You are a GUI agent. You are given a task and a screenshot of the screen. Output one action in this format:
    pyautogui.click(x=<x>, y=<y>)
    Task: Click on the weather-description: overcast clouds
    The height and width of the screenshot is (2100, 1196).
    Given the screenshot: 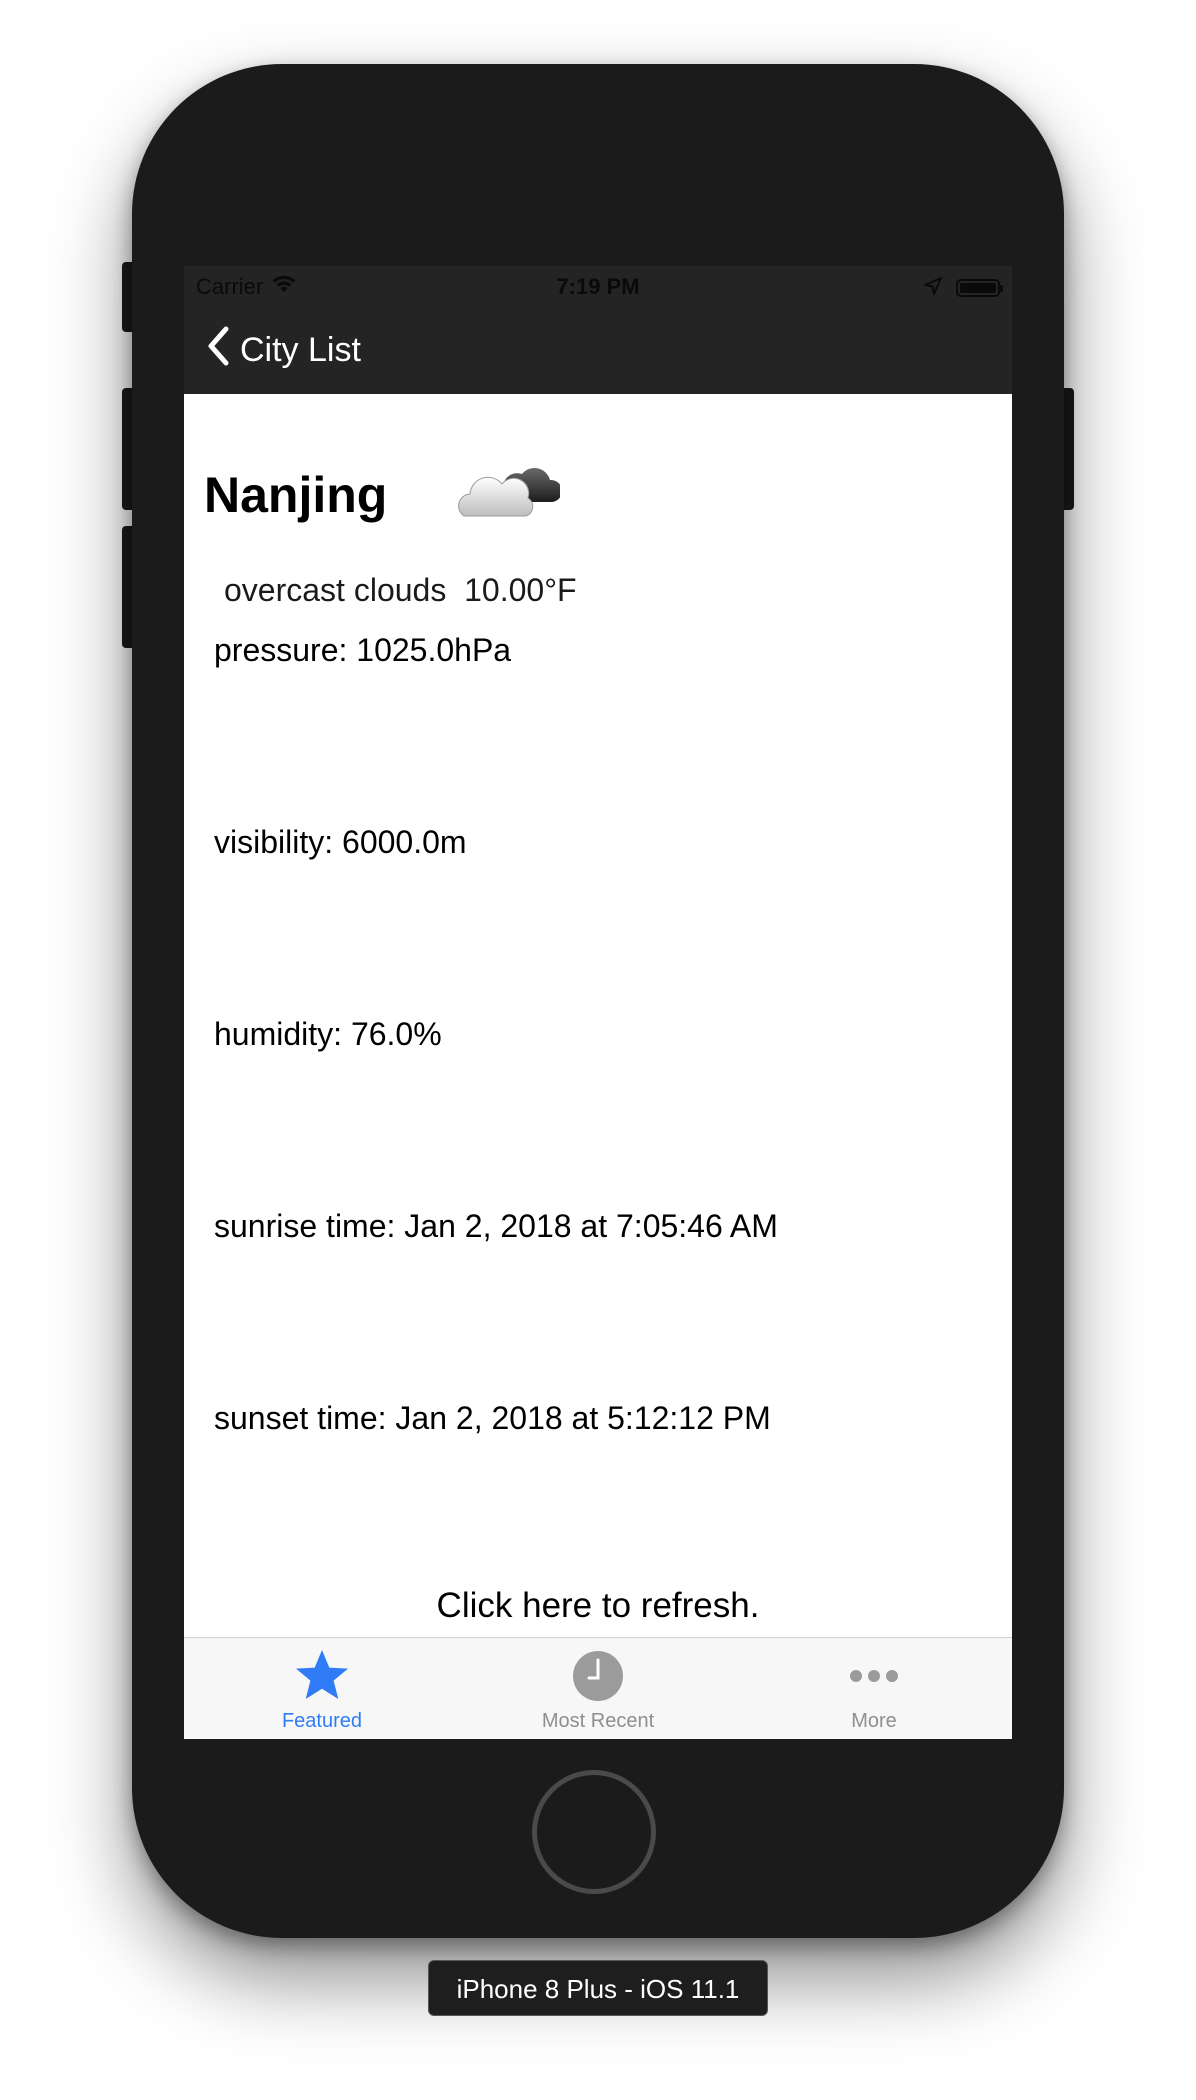 What is the action you would take?
    pyautogui.click(x=335, y=590)
    